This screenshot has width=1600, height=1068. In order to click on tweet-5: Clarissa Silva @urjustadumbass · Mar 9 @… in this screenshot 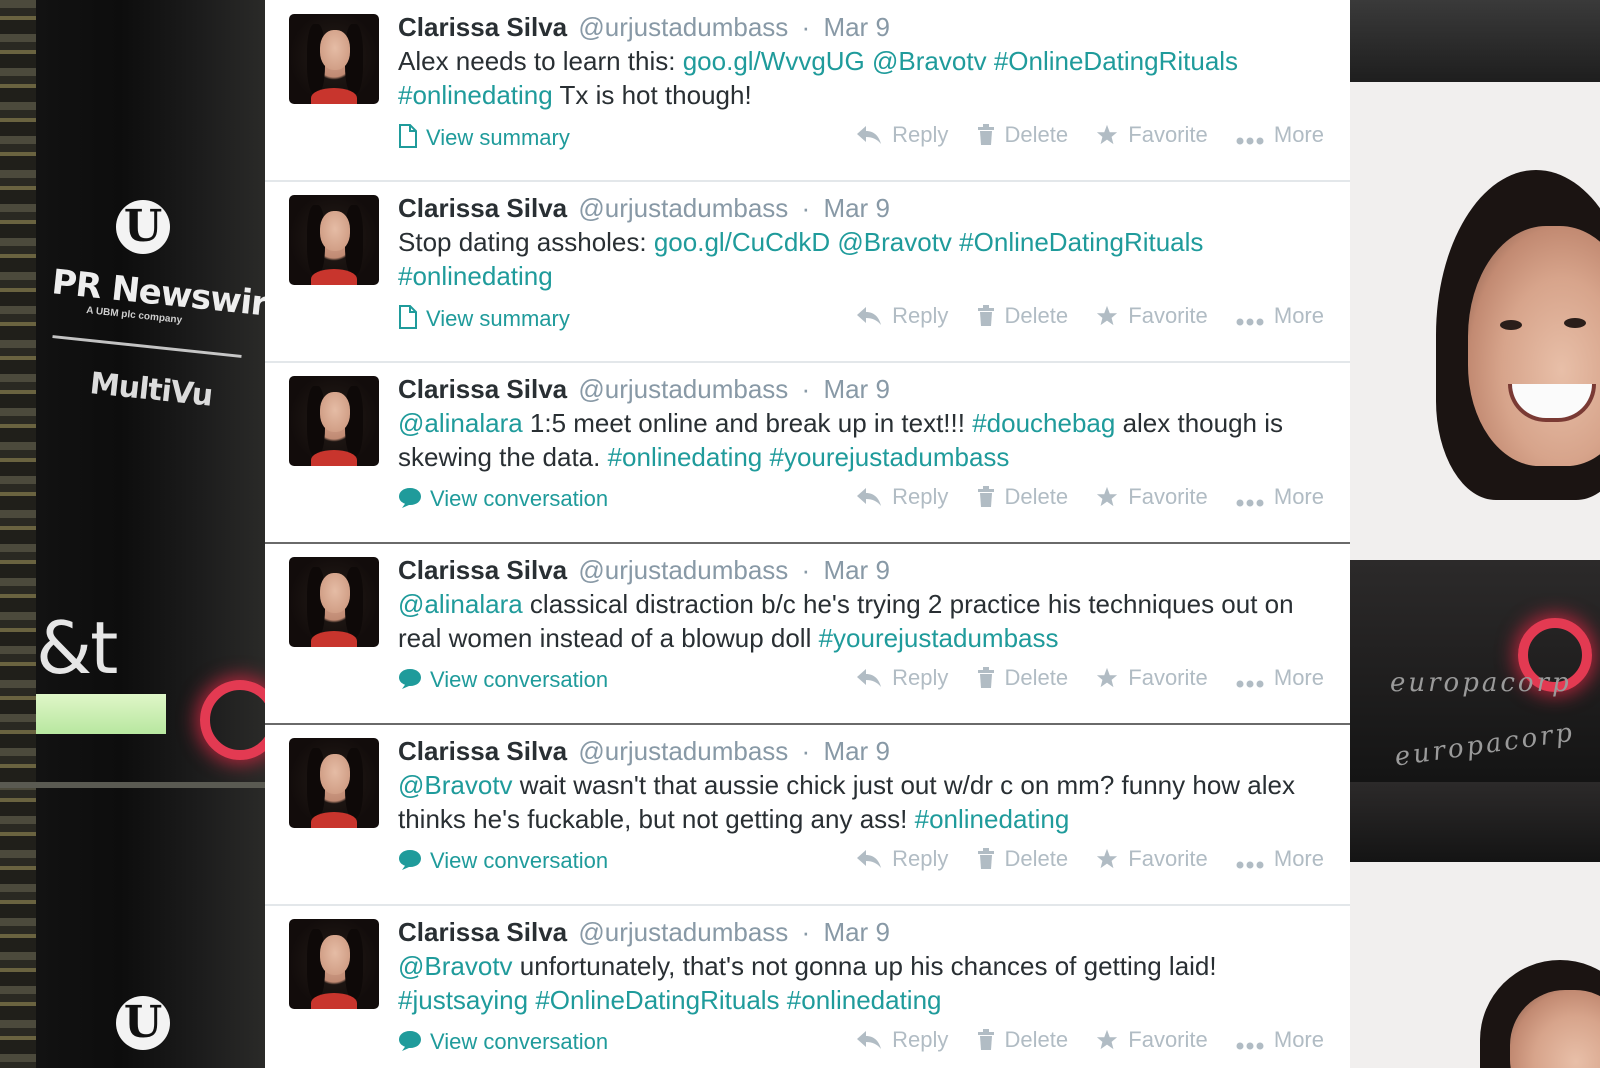, I will do `click(807, 815)`.